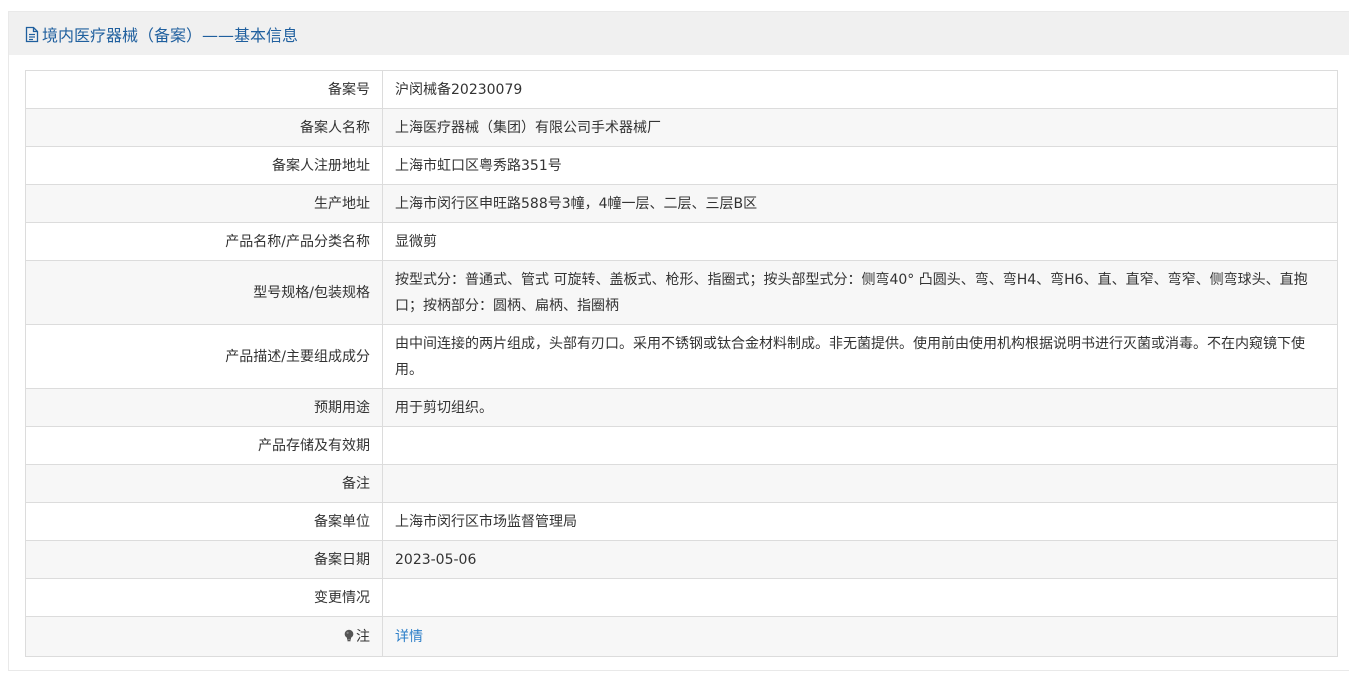 The width and height of the screenshot is (1349, 673). Describe the element at coordinates (204, 407) in the screenshot. I see `row-label: 预期用途` at that location.